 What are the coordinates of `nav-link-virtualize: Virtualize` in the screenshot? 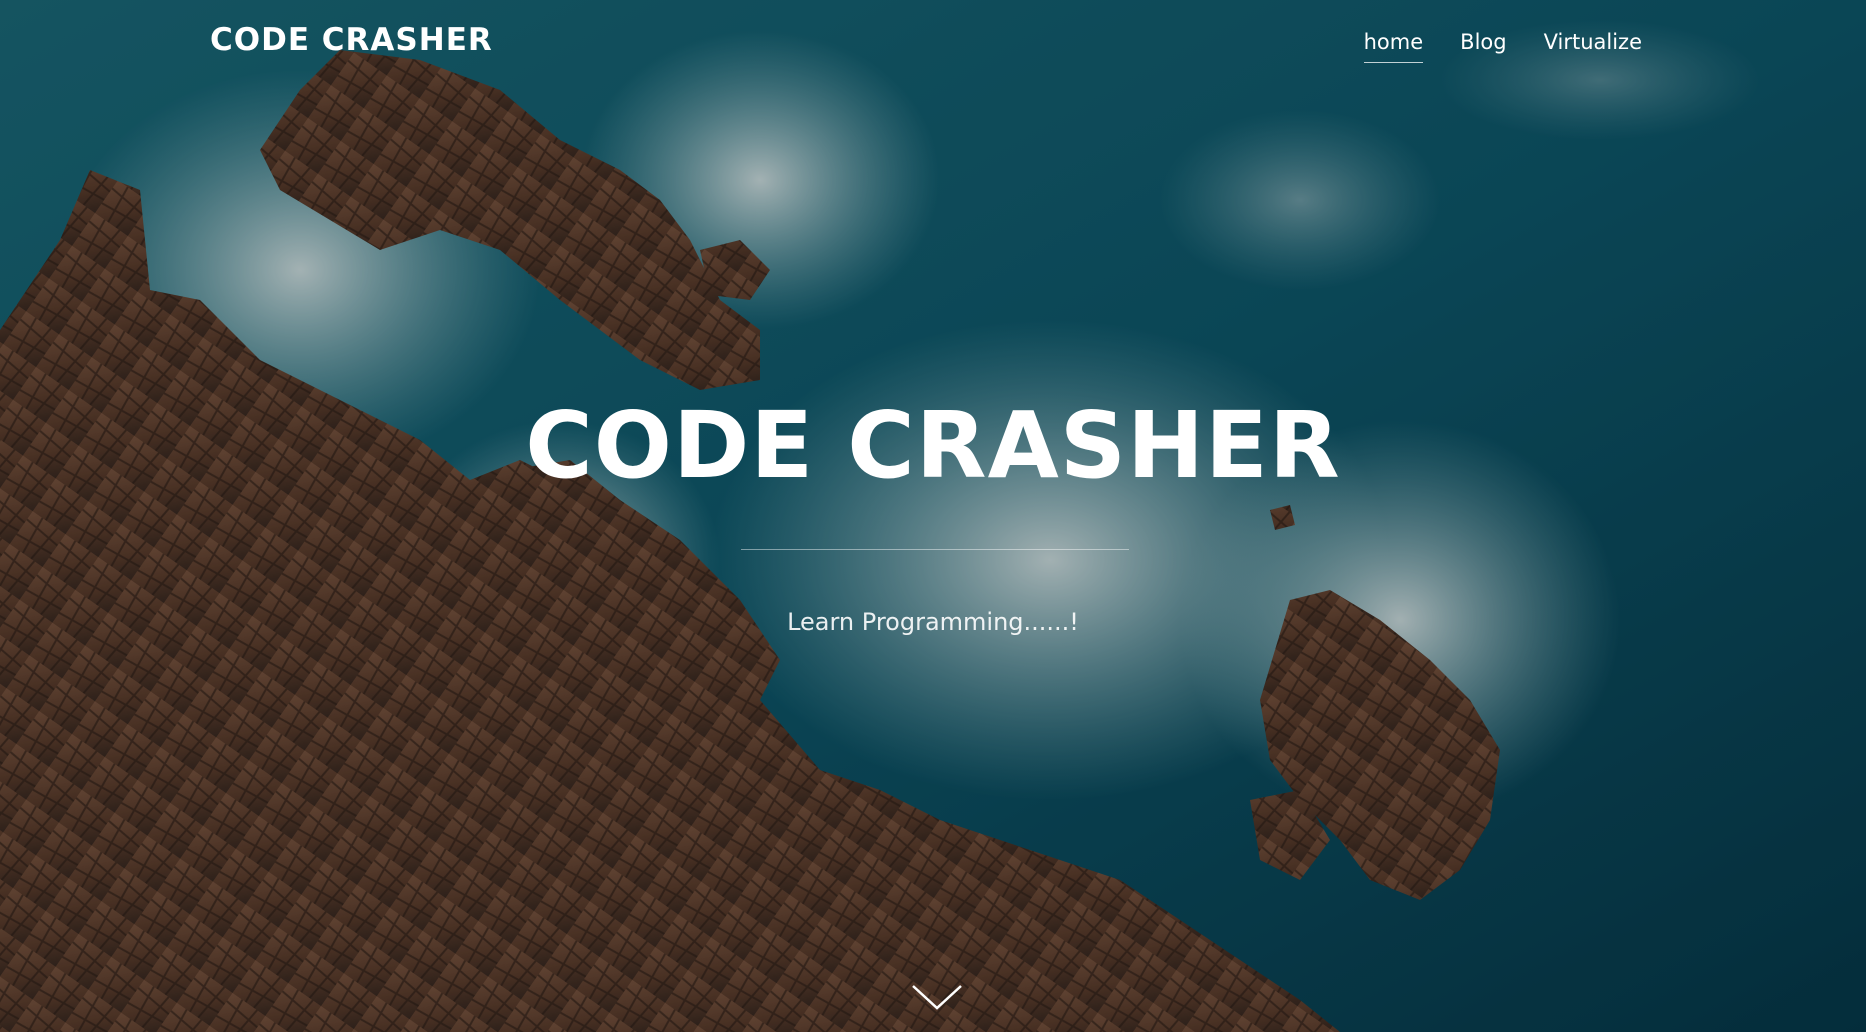 It's located at (1593, 46).